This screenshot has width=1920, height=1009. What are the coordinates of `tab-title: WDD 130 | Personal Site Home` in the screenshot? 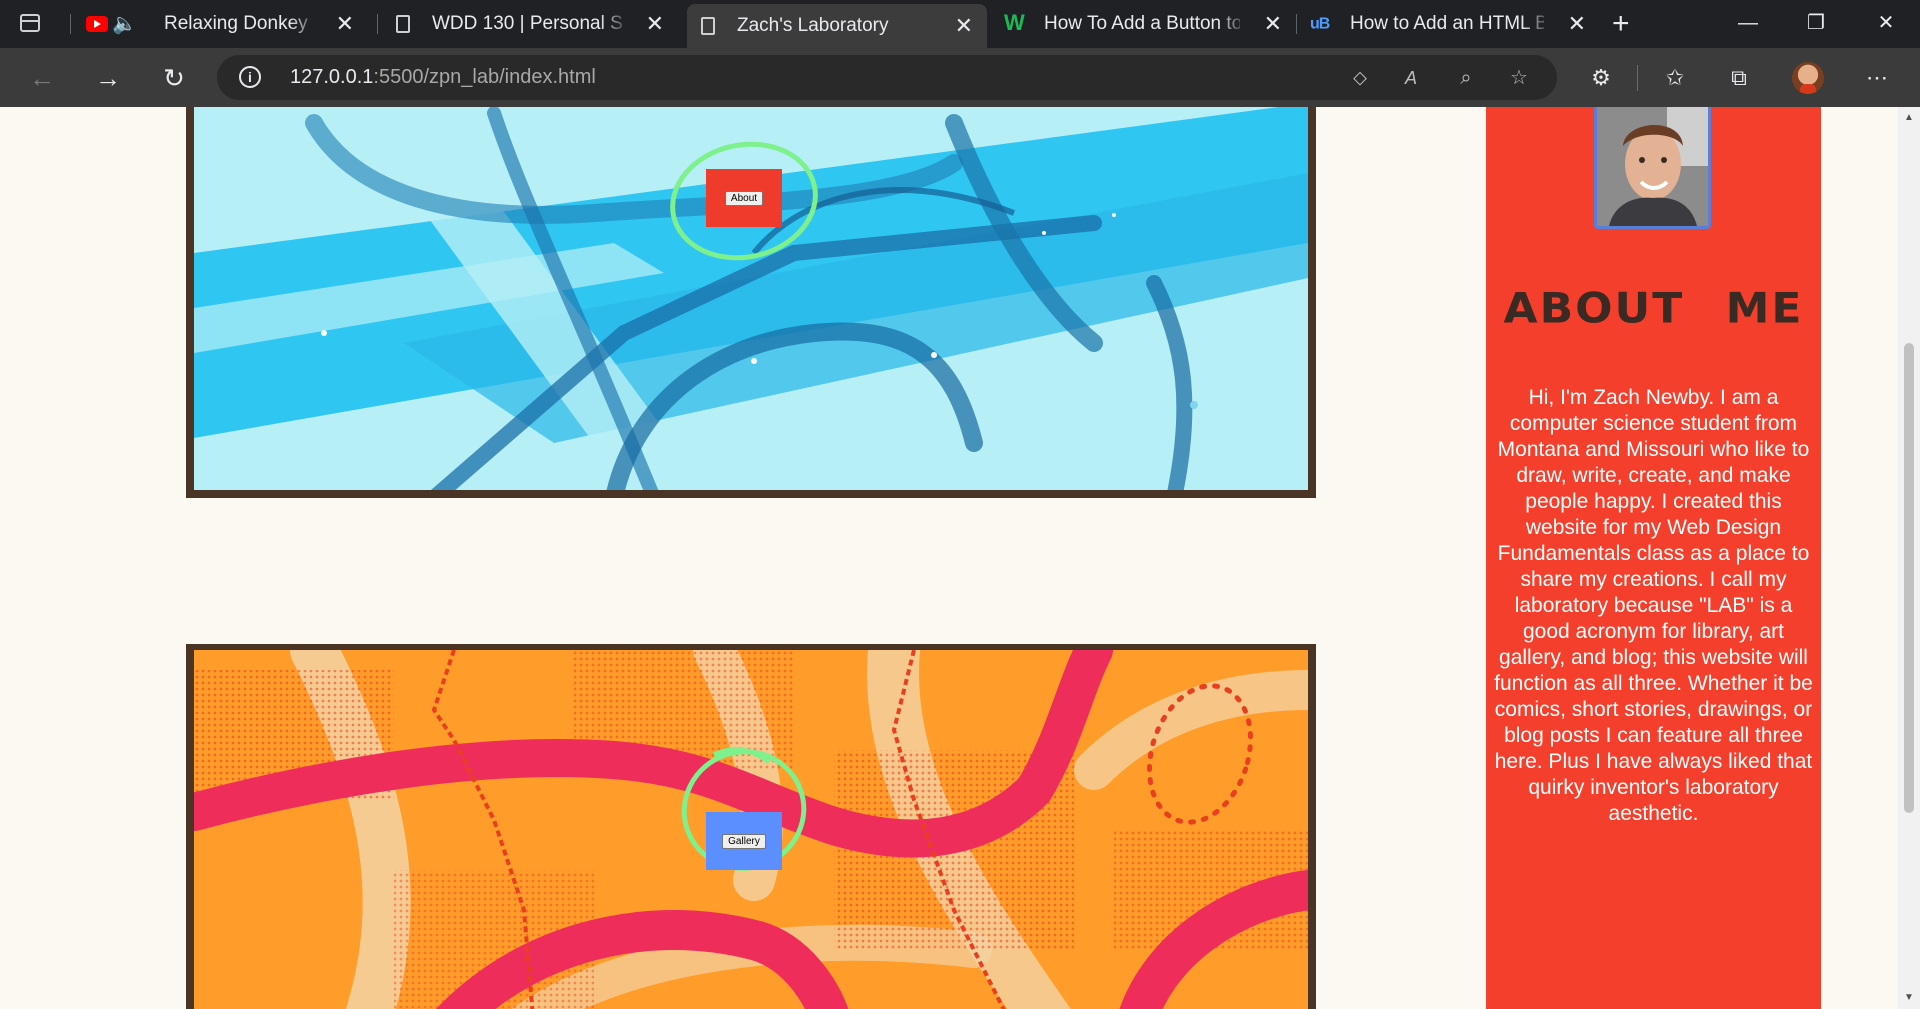 It's located at (527, 23).